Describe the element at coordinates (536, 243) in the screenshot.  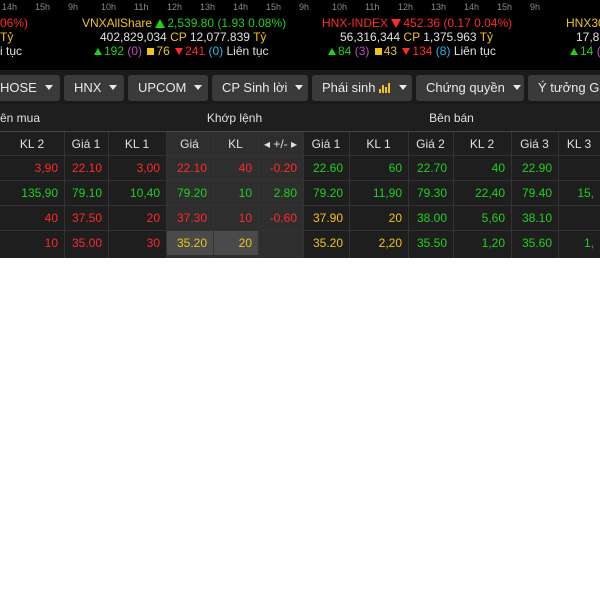
I see `table-cell: 35.60` at that location.